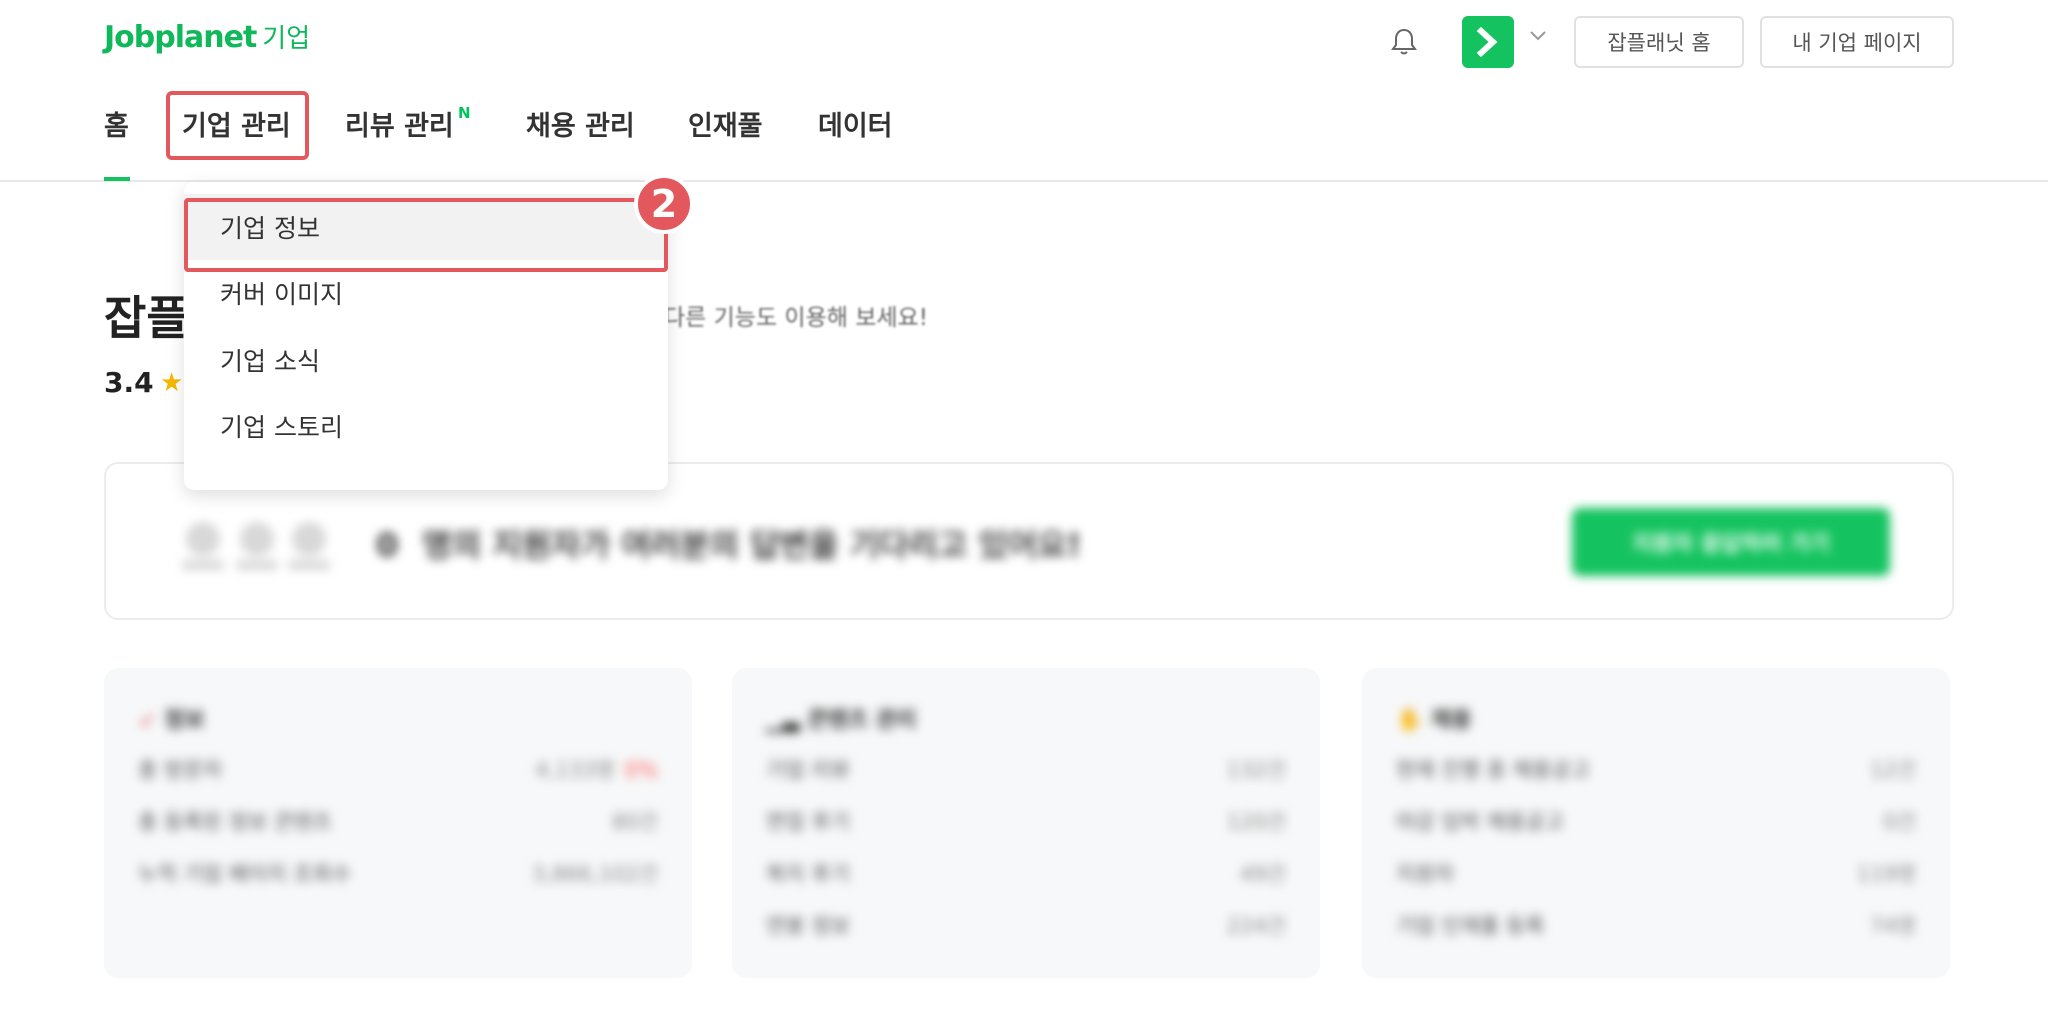 The width and height of the screenshot is (2048, 1031). I want to click on nav-hiring-management: 채용 관리, so click(580, 123).